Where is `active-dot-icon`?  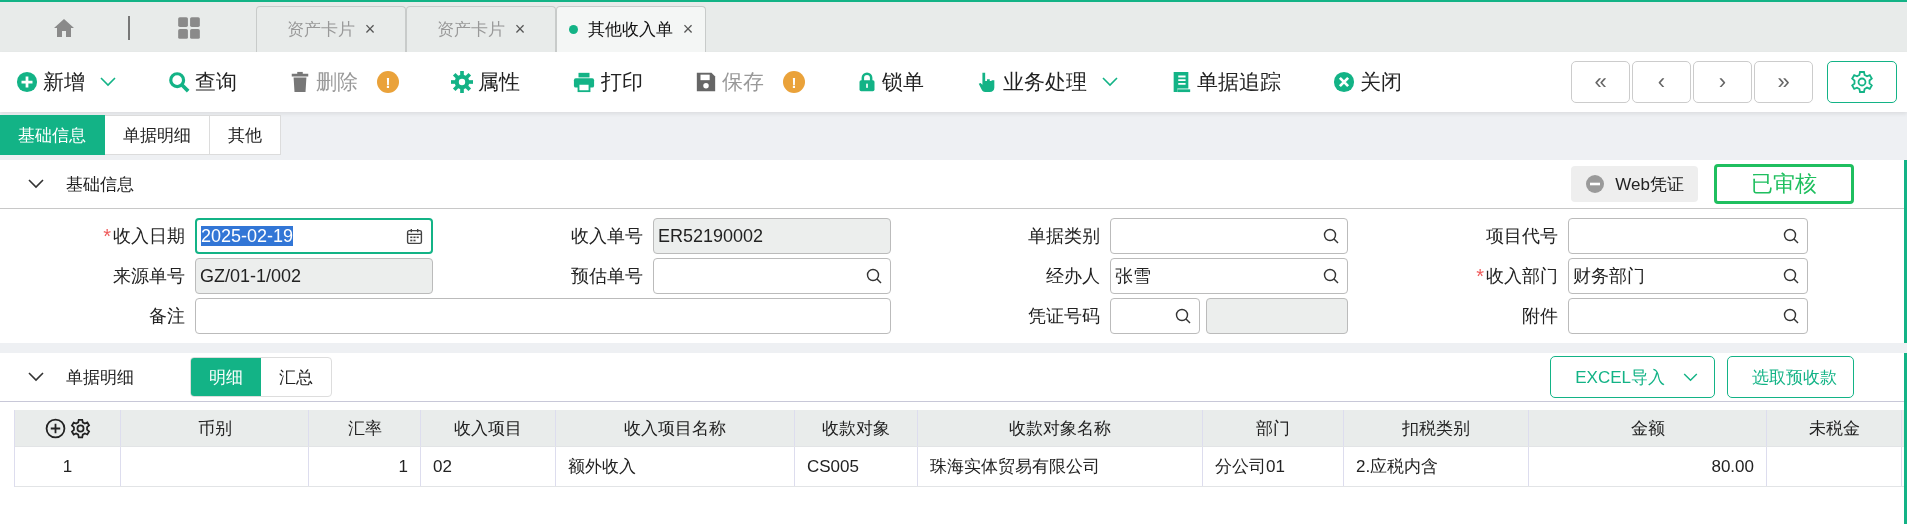 active-dot-icon is located at coordinates (573, 29).